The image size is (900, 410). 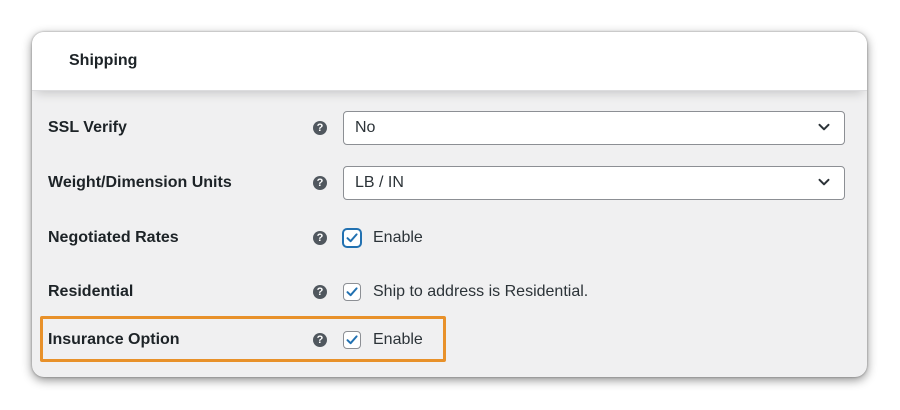 What do you see at coordinates (449, 238) in the screenshot?
I see `row-negotiated-rates: Negotiated Rates ? Enable` at bounding box center [449, 238].